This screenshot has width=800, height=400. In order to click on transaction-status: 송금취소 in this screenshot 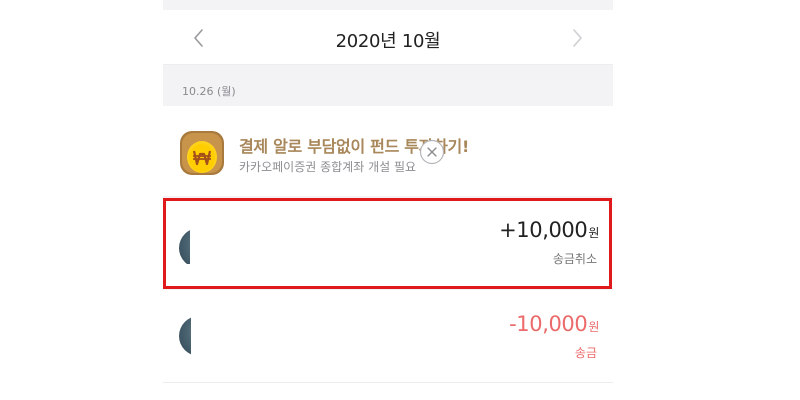, I will do `click(574, 259)`.